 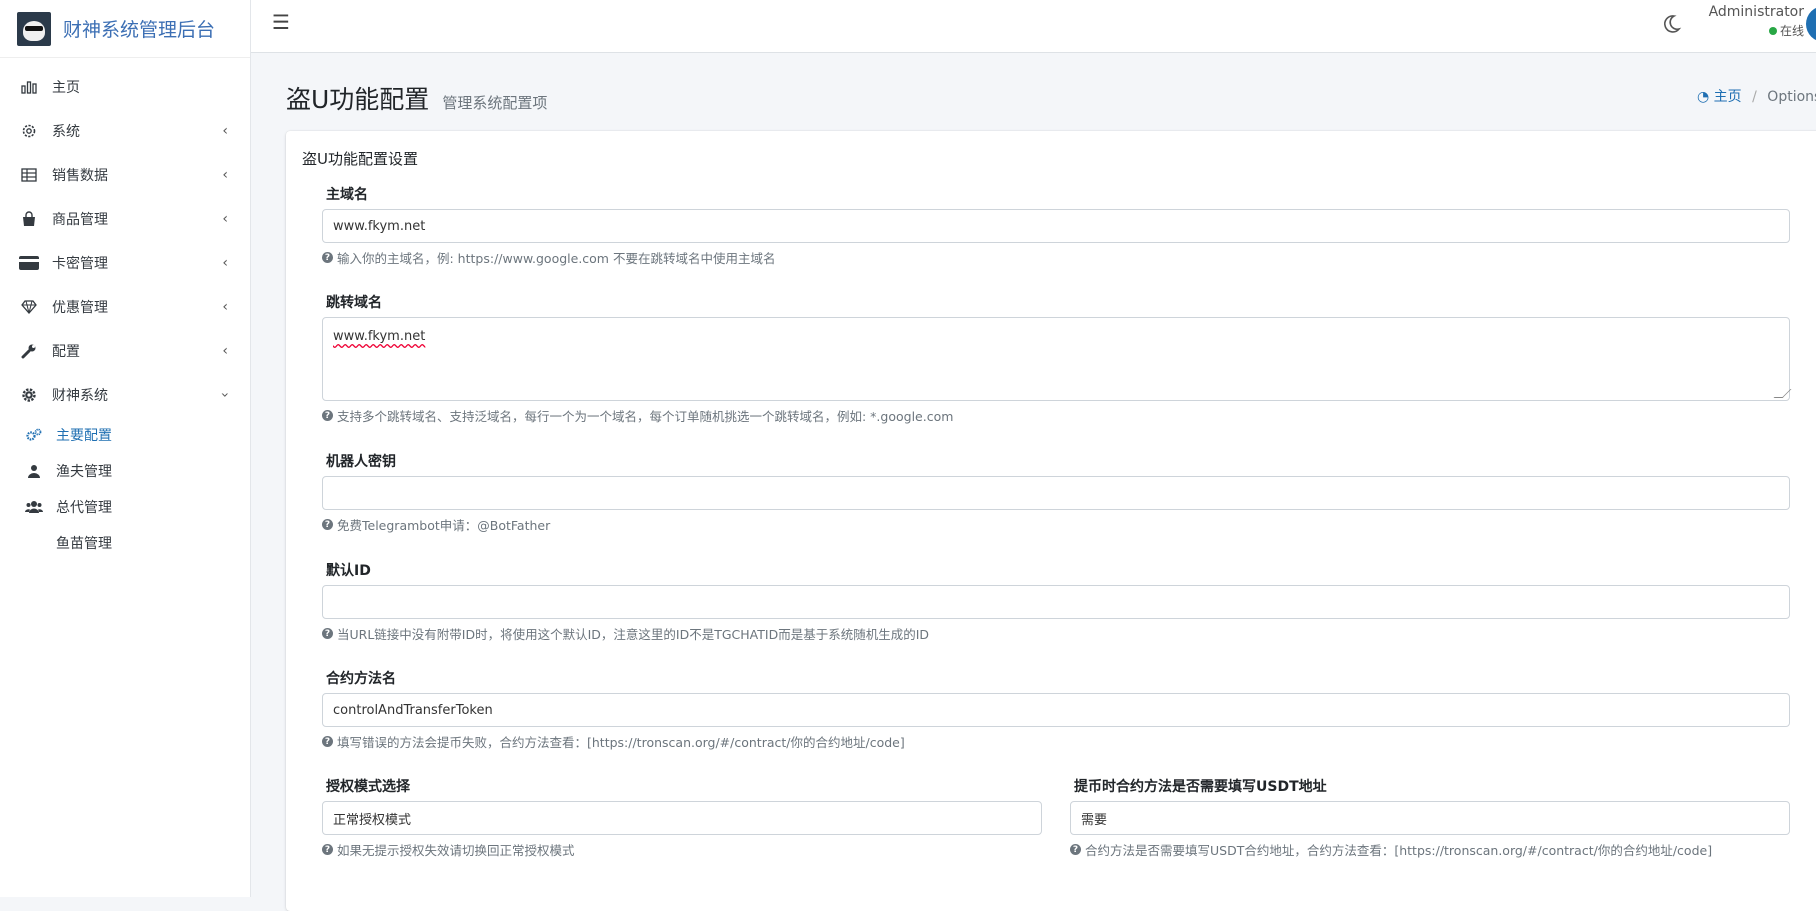 I want to click on field-label: 跳转域名, so click(x=354, y=303).